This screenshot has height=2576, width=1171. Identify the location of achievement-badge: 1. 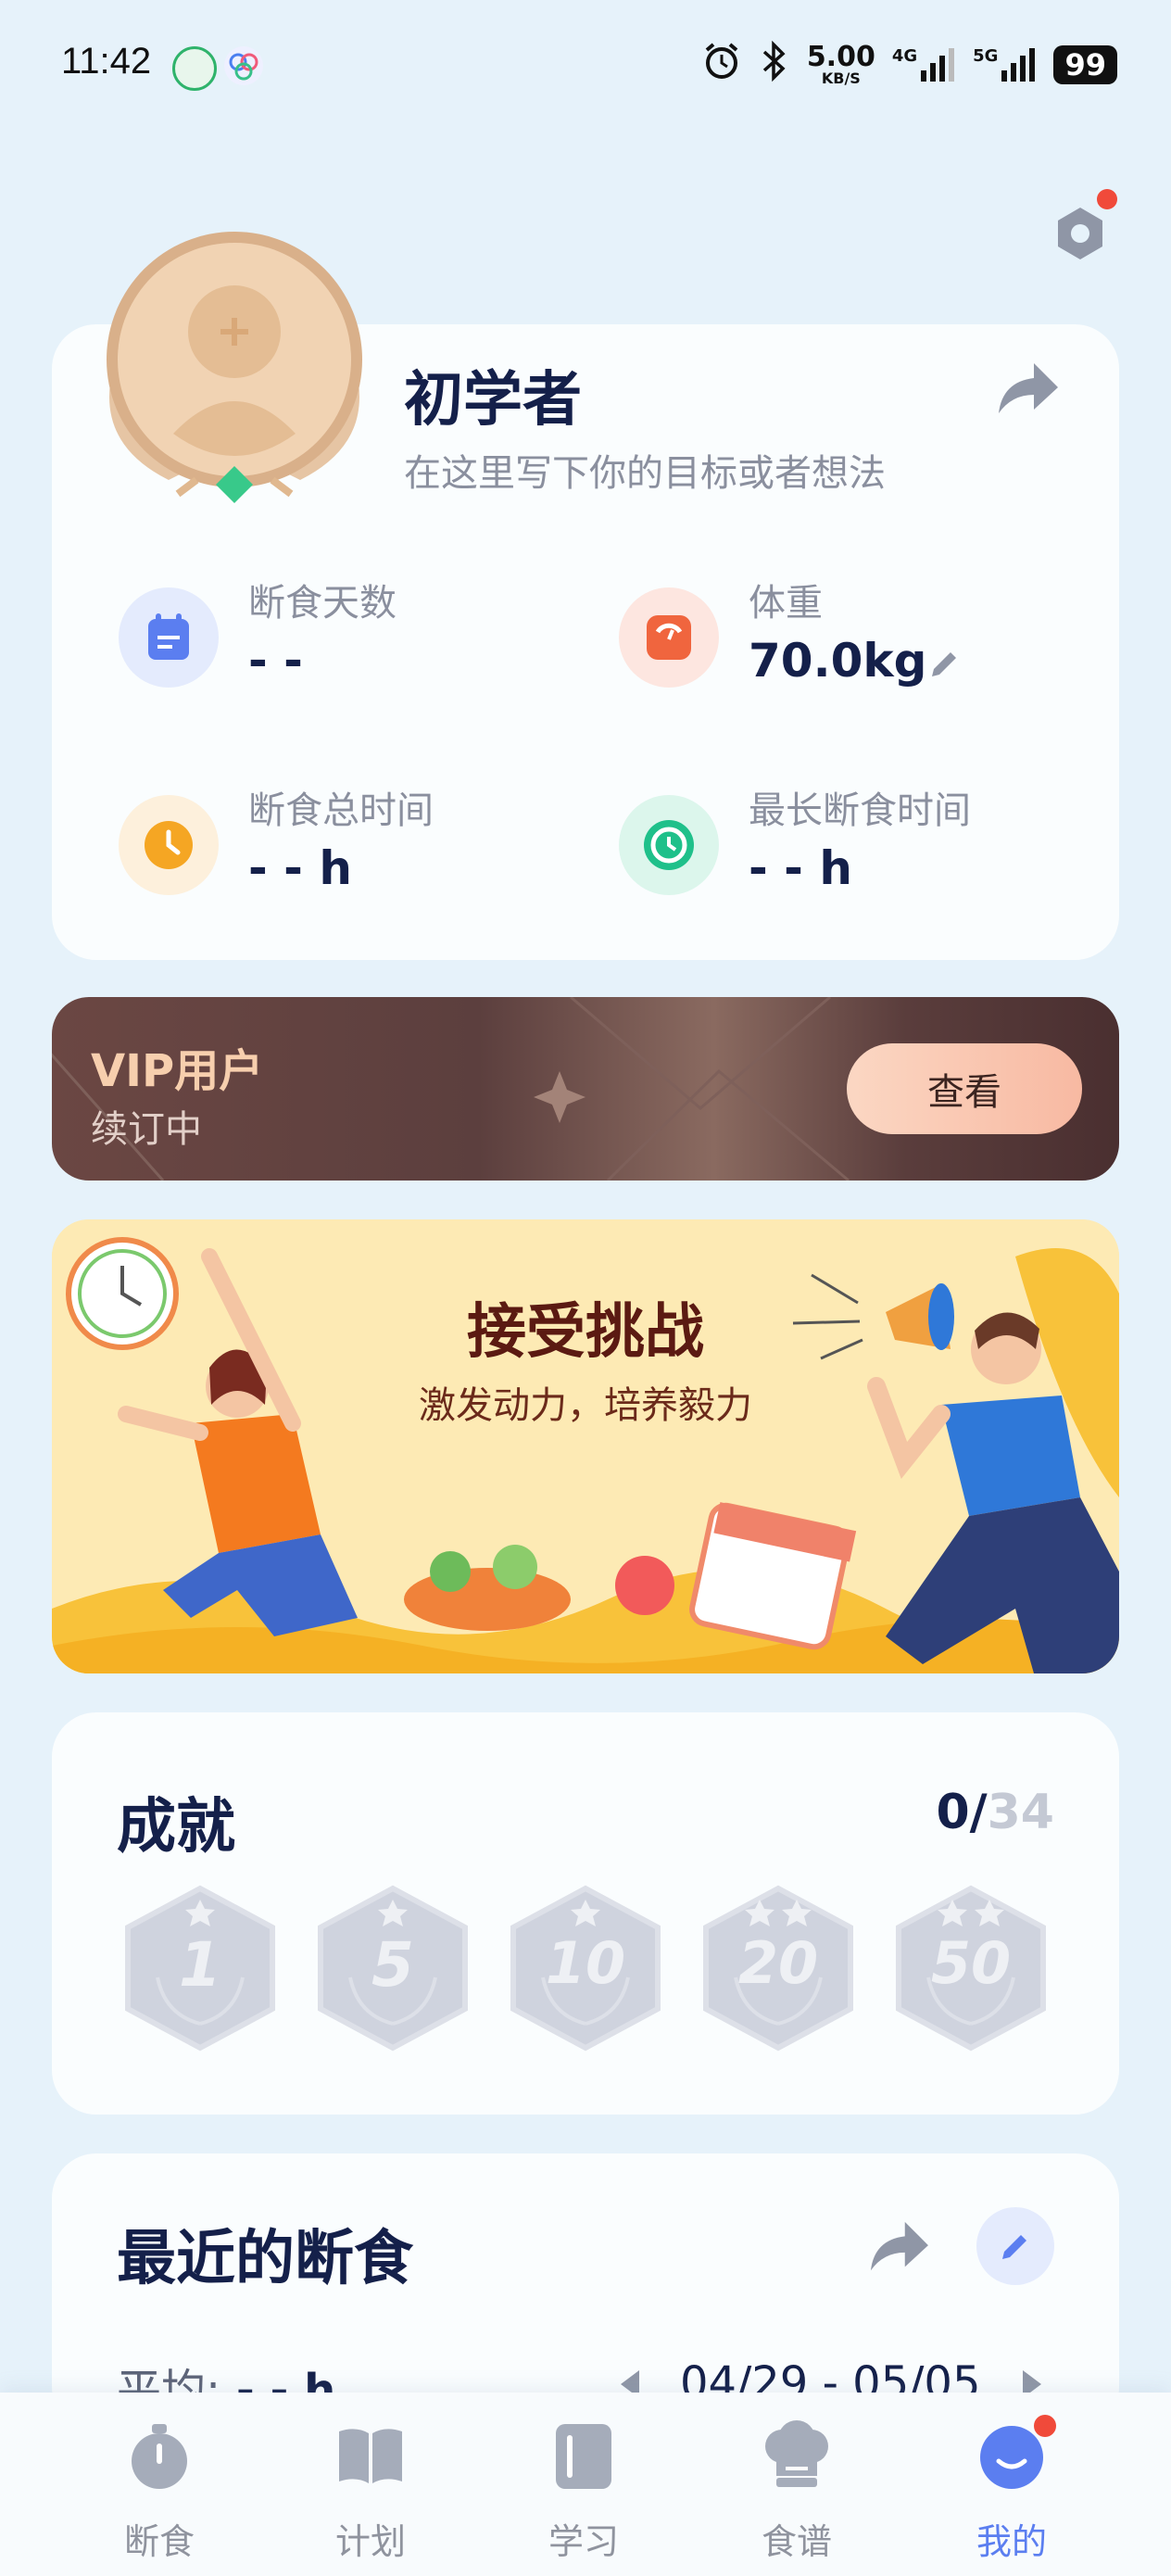
(200, 1968).